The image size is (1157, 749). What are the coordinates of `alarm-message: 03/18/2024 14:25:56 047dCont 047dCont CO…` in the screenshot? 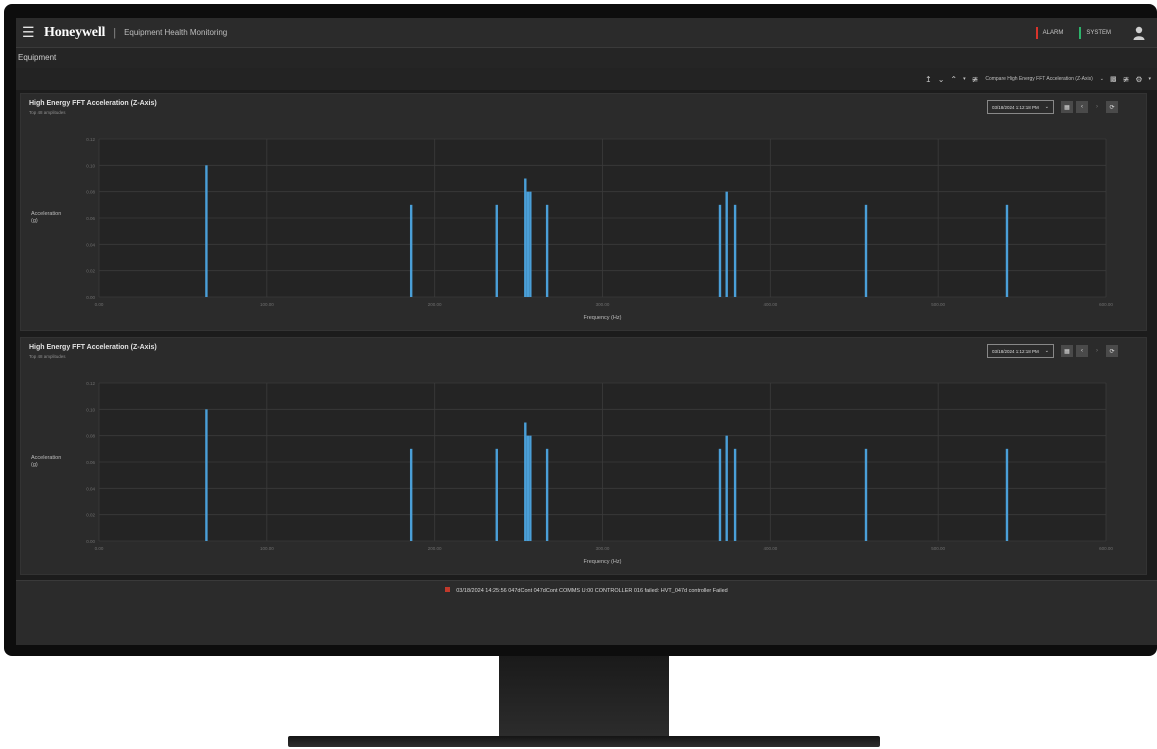 It's located at (592, 591).